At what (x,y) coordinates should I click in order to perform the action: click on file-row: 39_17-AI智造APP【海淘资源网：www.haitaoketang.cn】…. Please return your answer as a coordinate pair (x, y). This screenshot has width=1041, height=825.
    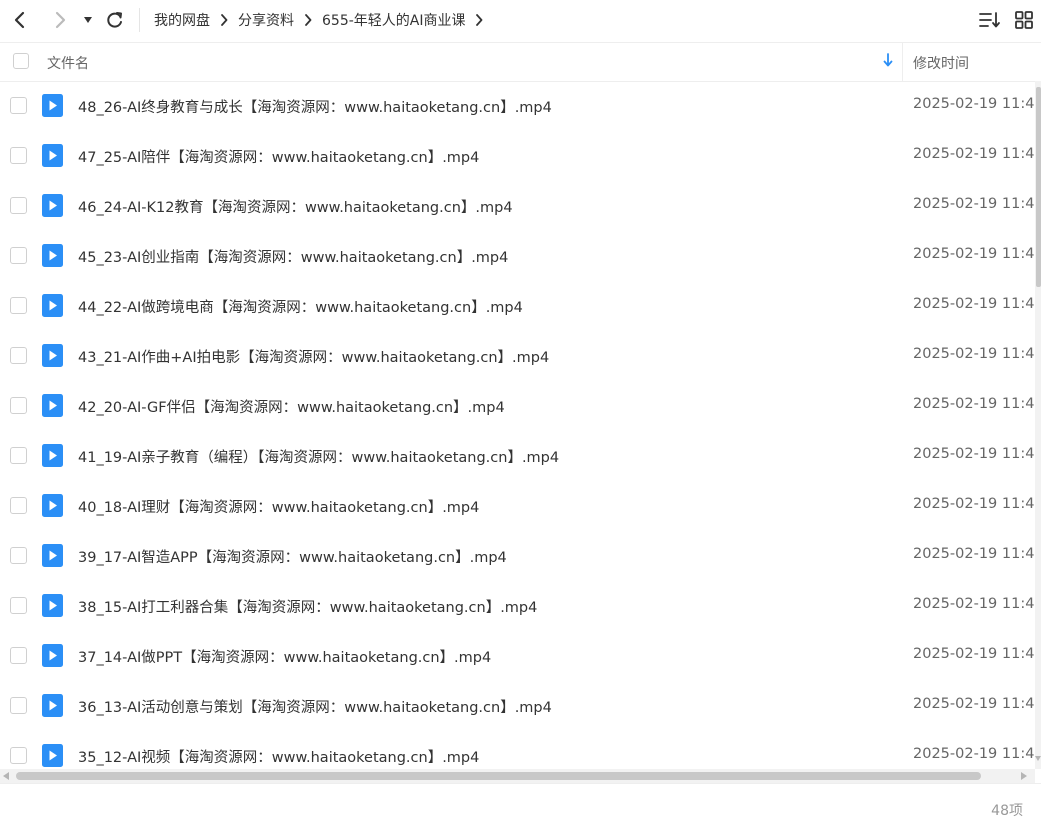
    Looking at the image, I should click on (517, 556).